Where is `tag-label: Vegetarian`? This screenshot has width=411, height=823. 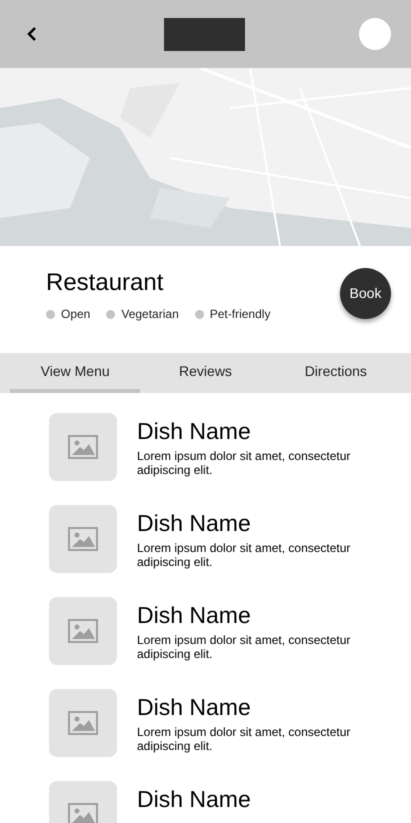
tag-label: Vegetarian is located at coordinates (150, 314).